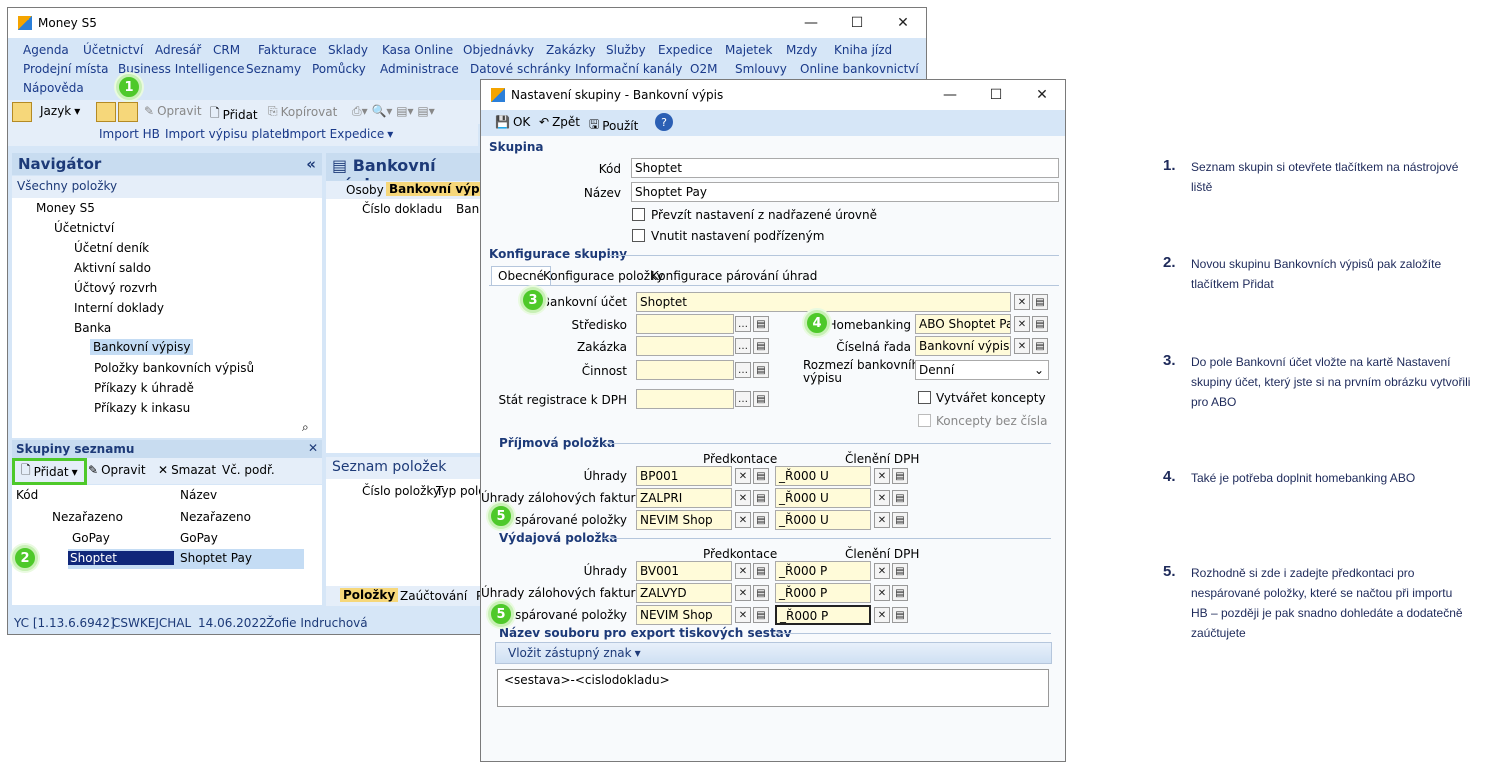  What do you see at coordinates (119, 308) in the screenshot?
I see `tree-item-interni-doklady: Interní doklady` at bounding box center [119, 308].